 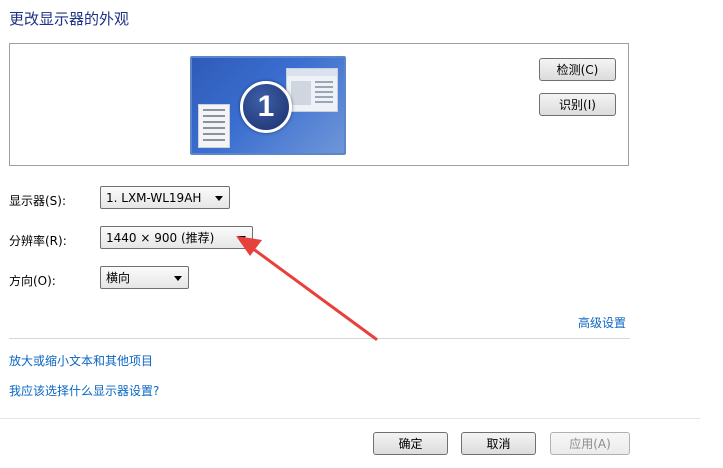 What do you see at coordinates (577, 104) in the screenshot?
I see `identify-button: 识别(I)` at bounding box center [577, 104].